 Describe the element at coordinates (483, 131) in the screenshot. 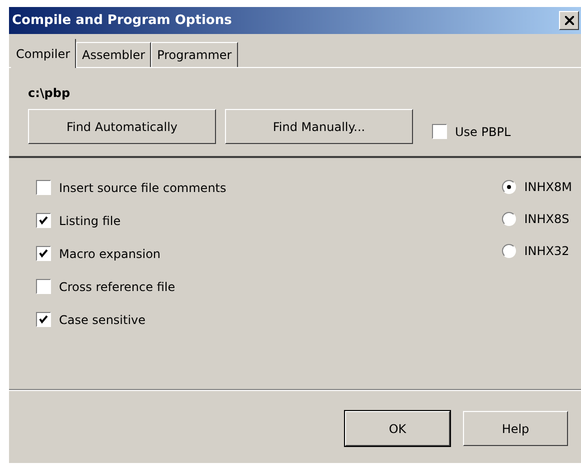

I see `checkbox-label: Use PBPL` at that location.